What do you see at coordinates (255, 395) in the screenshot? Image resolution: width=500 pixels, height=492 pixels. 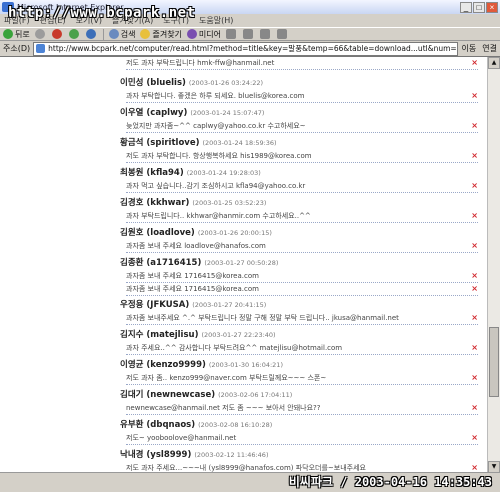 I see `comment-date: (2003-02-06 17:04:11)` at bounding box center [255, 395].